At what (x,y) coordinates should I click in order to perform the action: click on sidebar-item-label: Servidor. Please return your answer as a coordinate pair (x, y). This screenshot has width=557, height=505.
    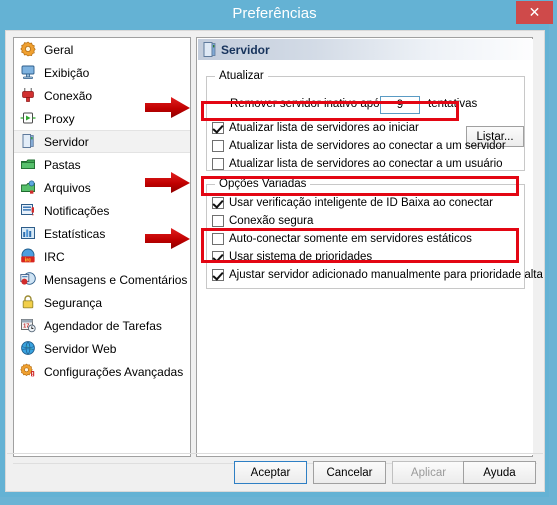
    Looking at the image, I should click on (66, 141).